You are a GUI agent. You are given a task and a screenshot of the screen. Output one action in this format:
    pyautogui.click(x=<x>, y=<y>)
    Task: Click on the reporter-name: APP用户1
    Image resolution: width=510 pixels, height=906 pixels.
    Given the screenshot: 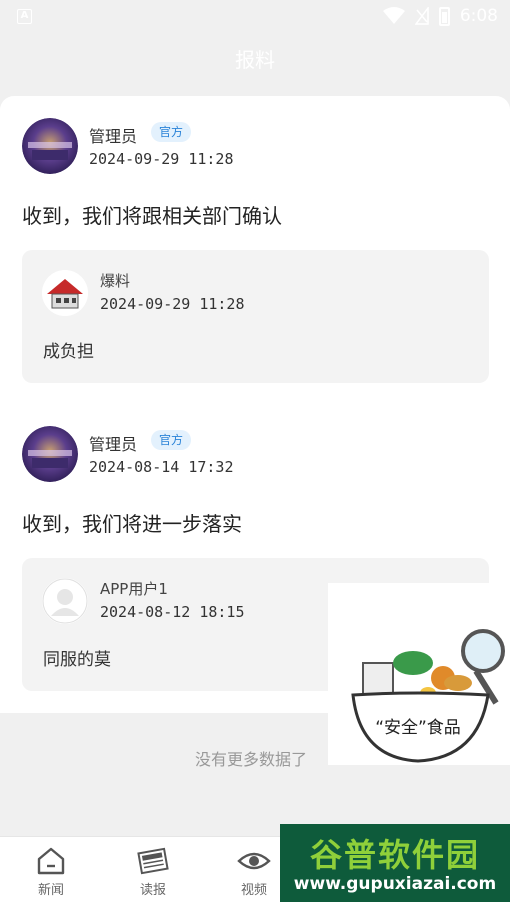 What is the action you would take?
    pyautogui.click(x=134, y=589)
    